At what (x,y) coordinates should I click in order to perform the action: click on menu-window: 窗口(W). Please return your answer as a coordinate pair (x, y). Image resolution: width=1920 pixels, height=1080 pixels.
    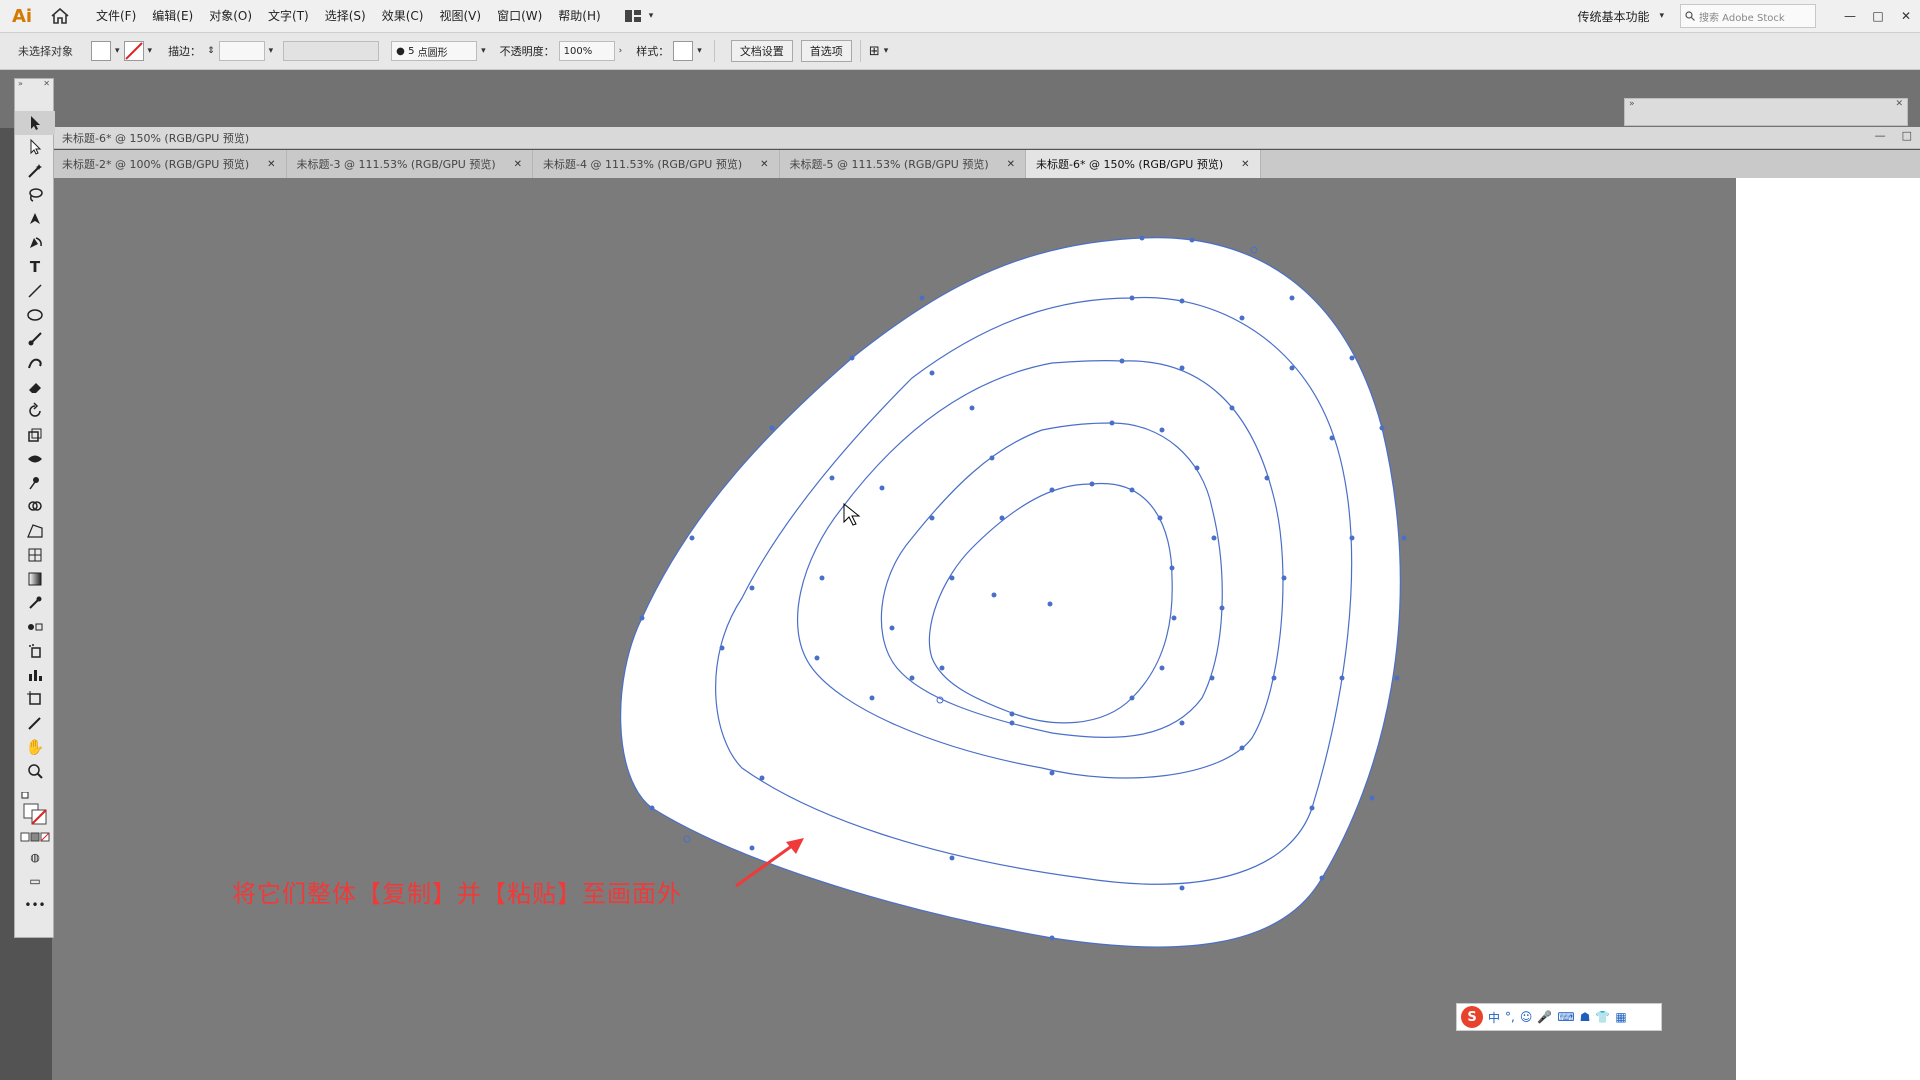
    Looking at the image, I should click on (519, 16).